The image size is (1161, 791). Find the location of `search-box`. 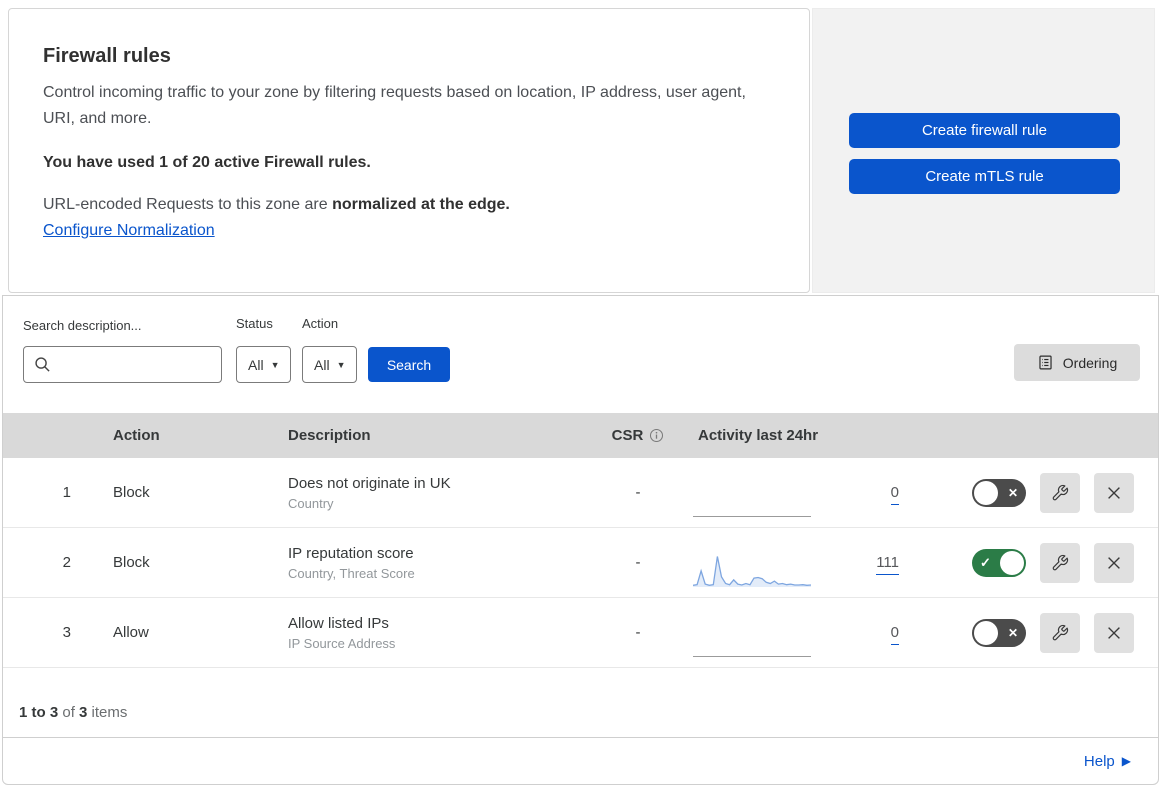

search-box is located at coordinates (122, 364).